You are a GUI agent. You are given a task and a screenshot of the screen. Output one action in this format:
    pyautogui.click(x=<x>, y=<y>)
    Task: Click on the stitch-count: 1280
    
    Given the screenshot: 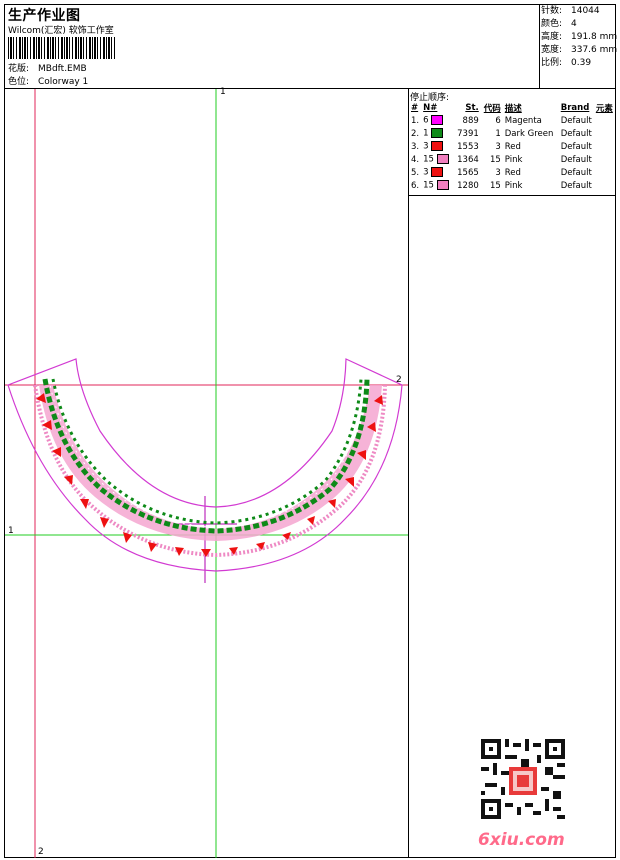 What is the action you would take?
    pyautogui.click(x=468, y=185)
    